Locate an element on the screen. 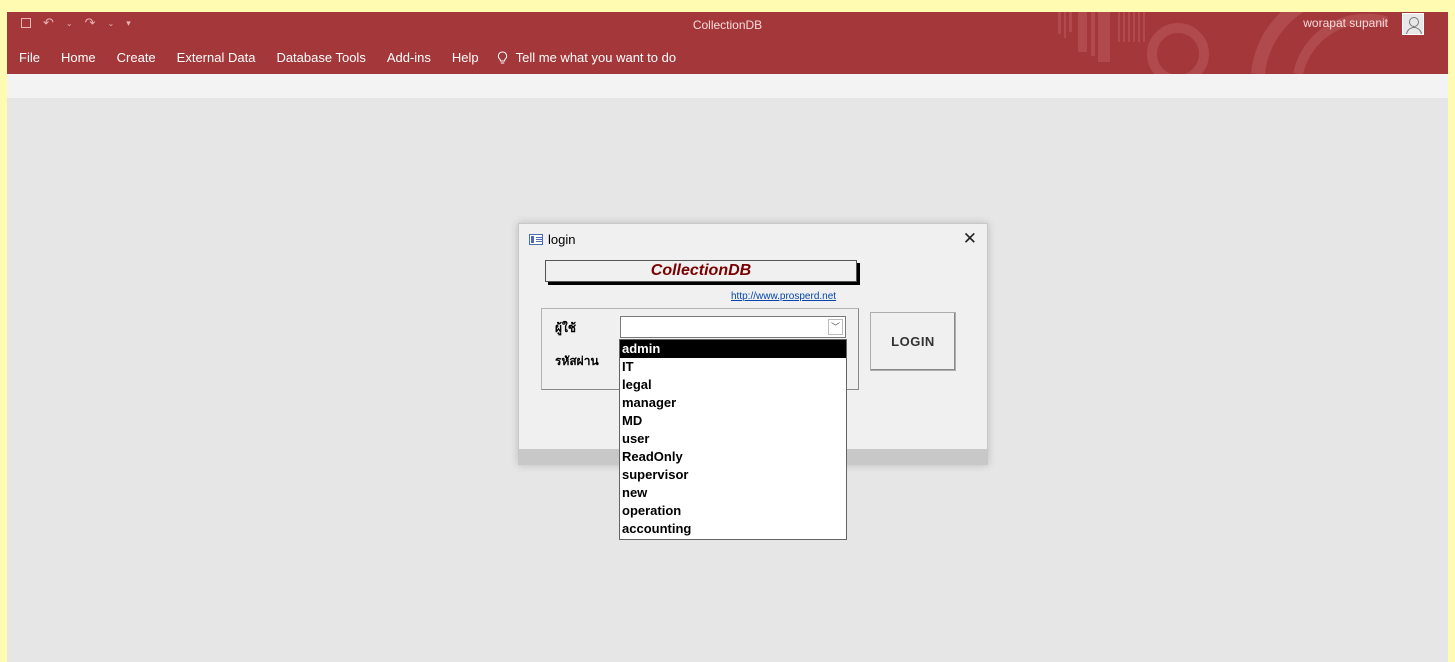  login-button: LOGIN is located at coordinates (913, 341).